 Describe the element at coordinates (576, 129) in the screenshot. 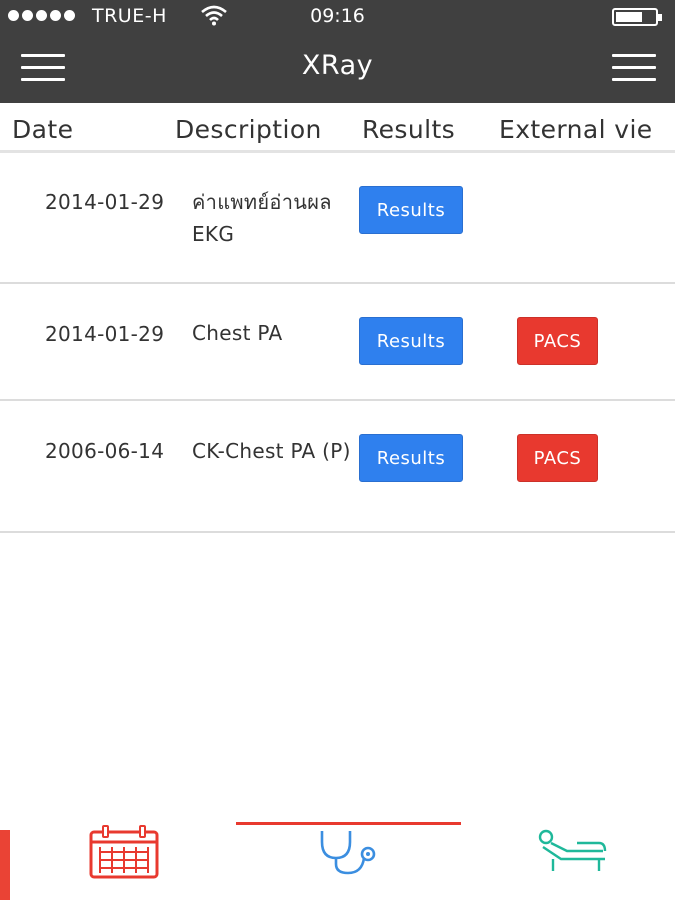

I see `column-header-external-view: External vie` at that location.